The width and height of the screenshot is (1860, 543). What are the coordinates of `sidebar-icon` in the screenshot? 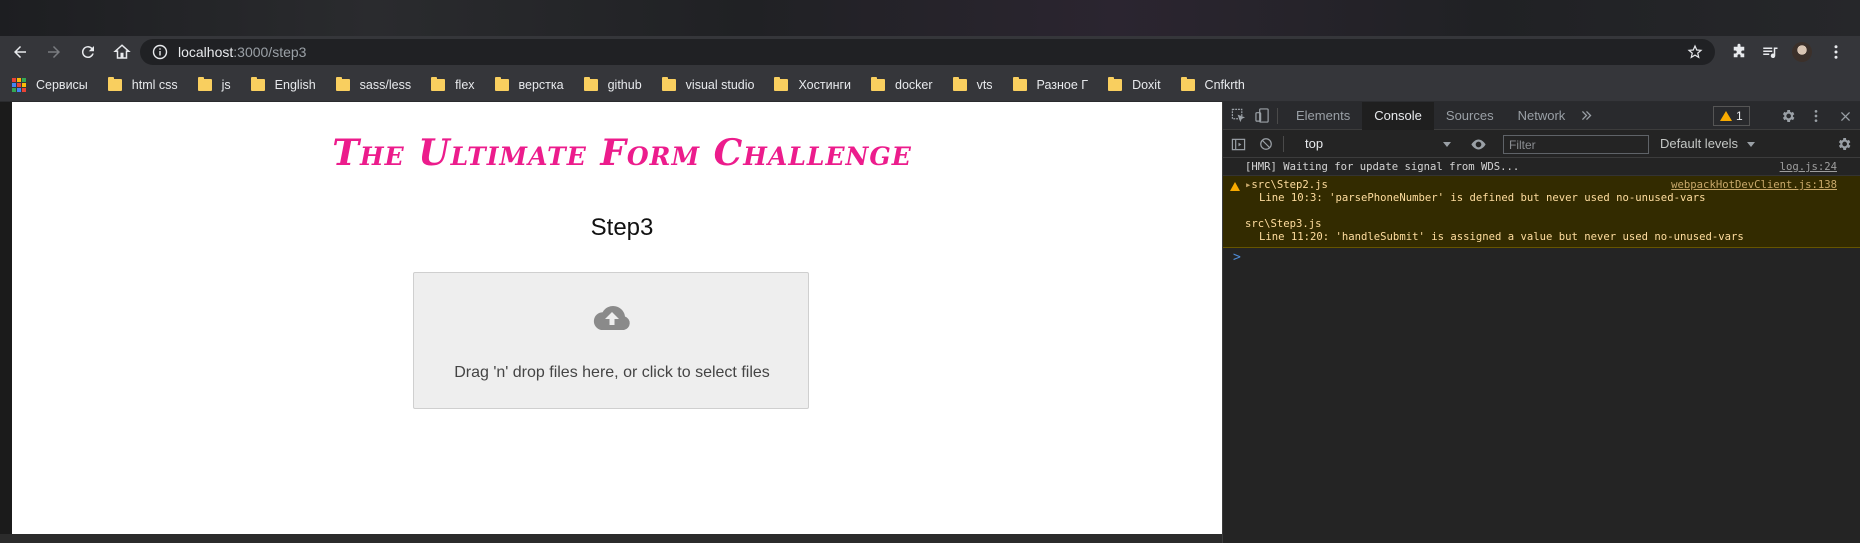 It's located at (1238, 144).